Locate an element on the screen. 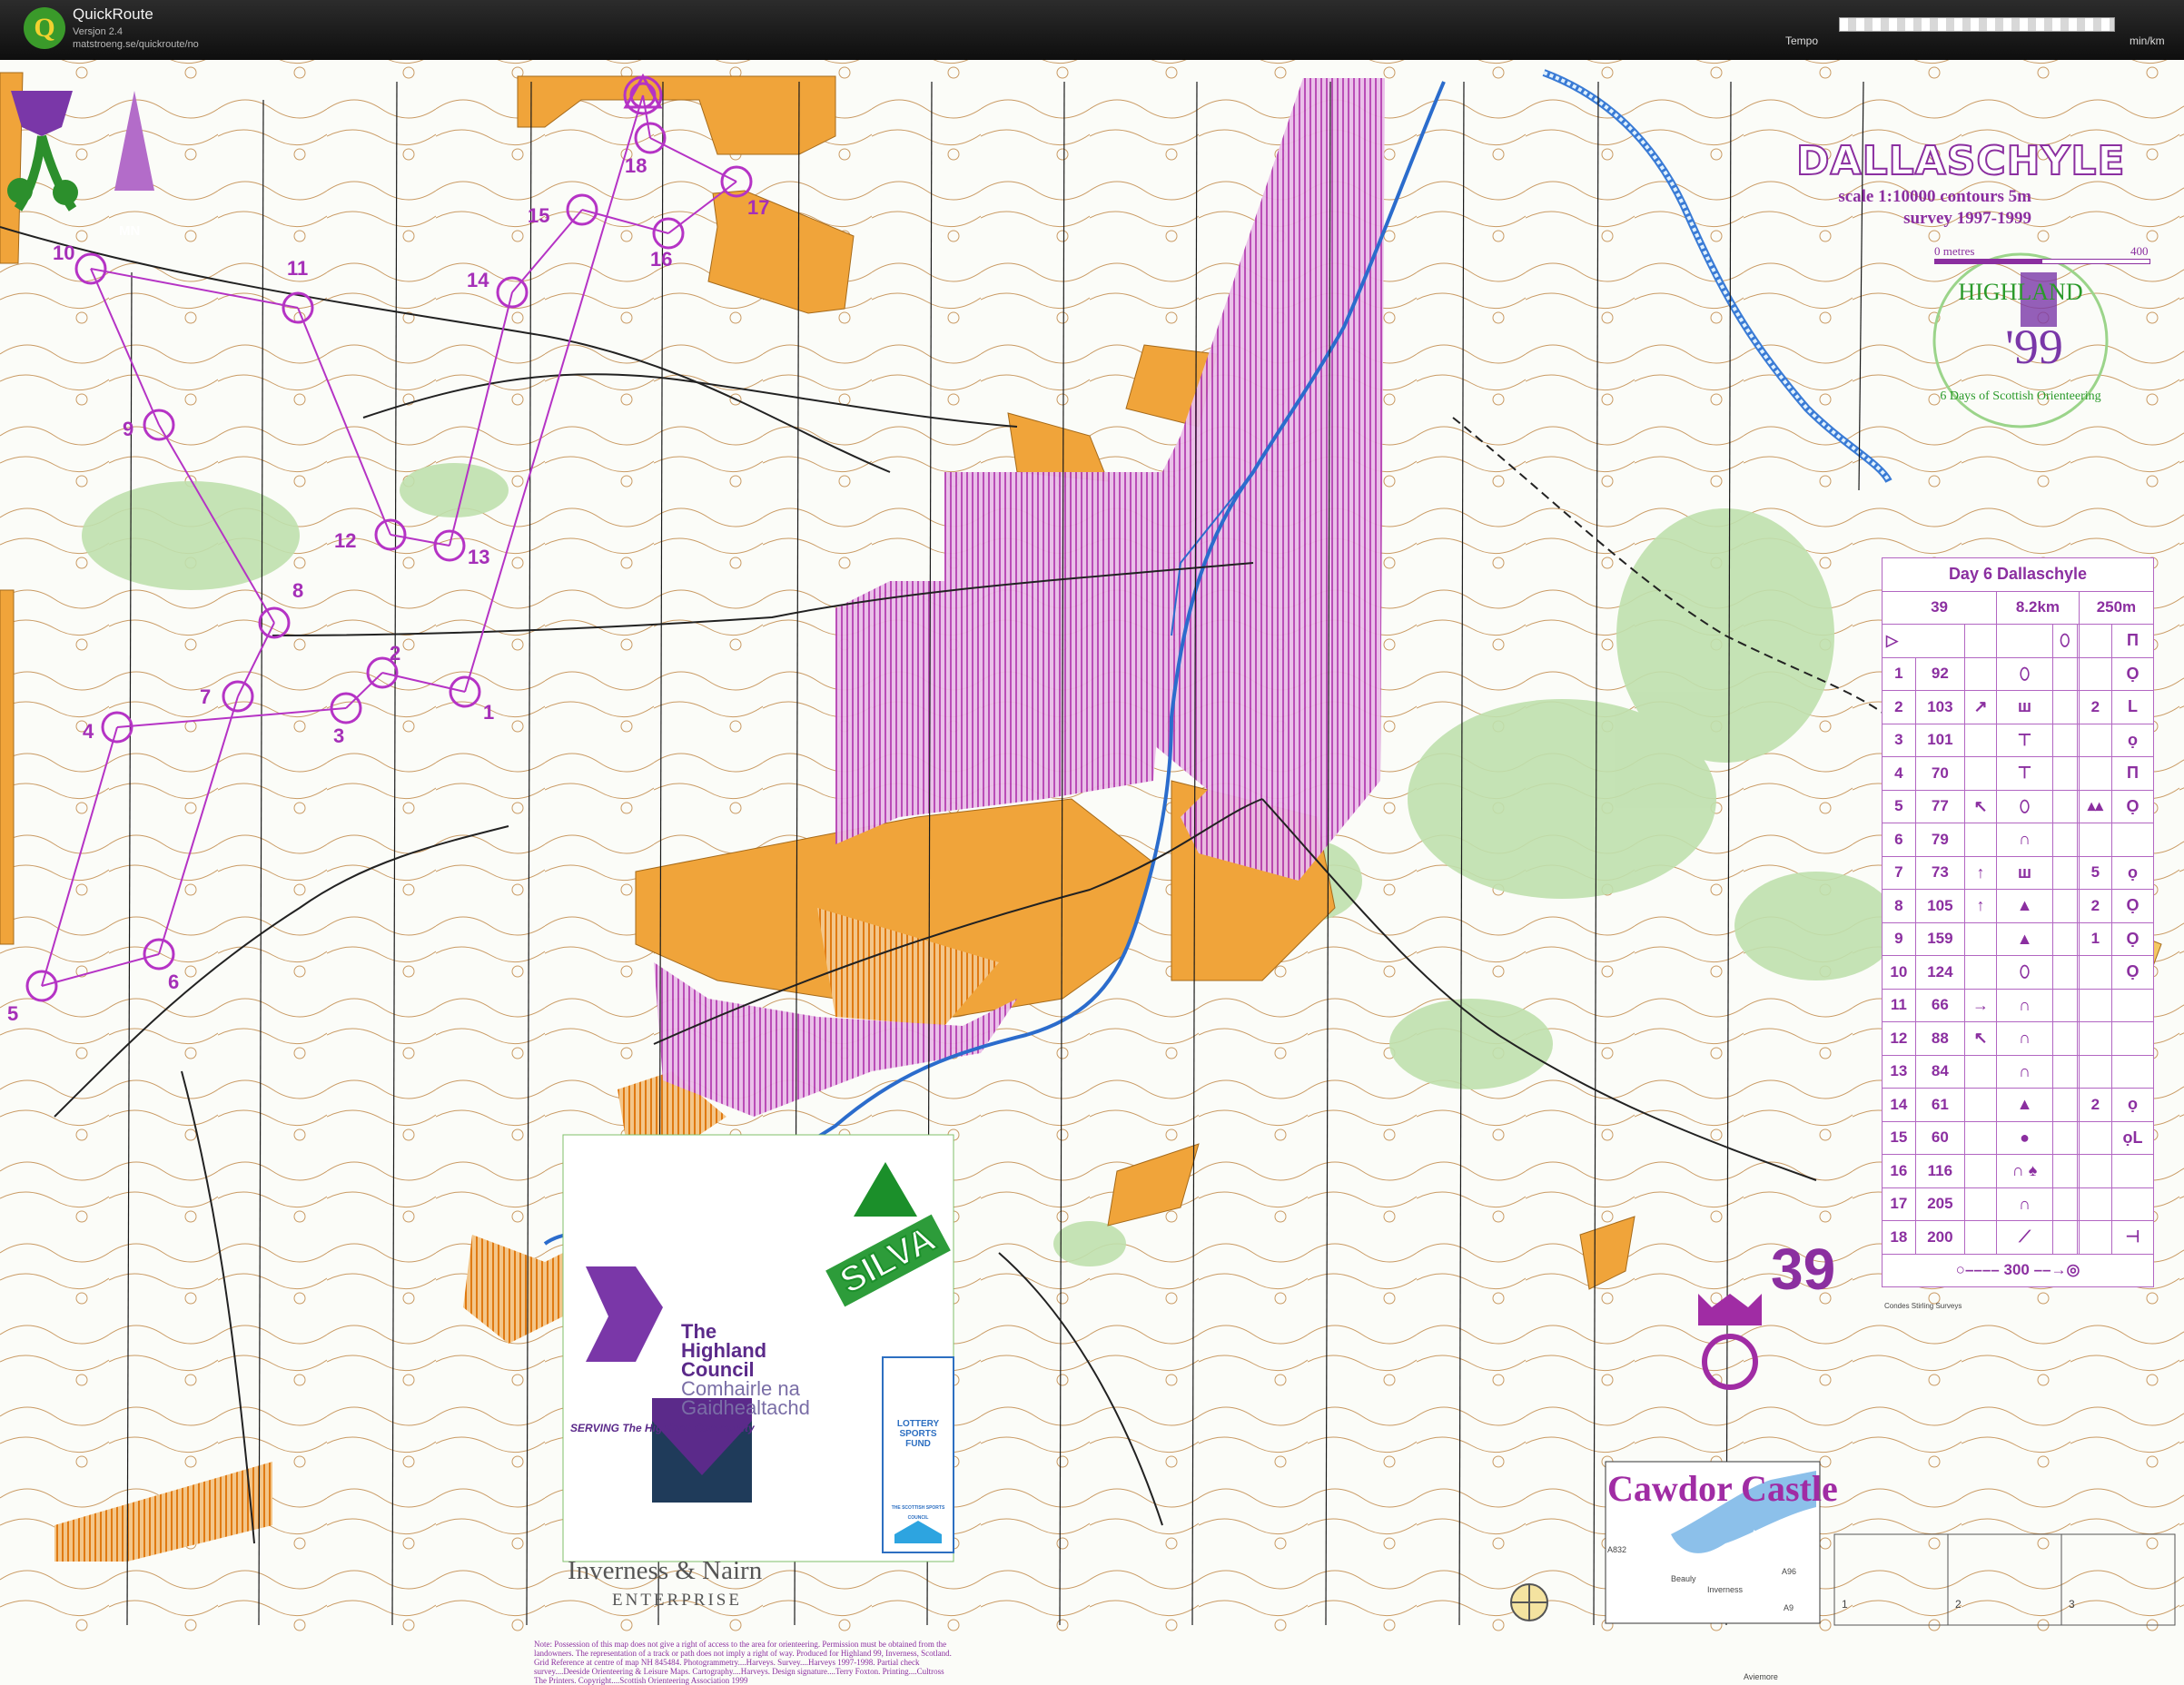  control-number-label: 18 is located at coordinates (636, 165).